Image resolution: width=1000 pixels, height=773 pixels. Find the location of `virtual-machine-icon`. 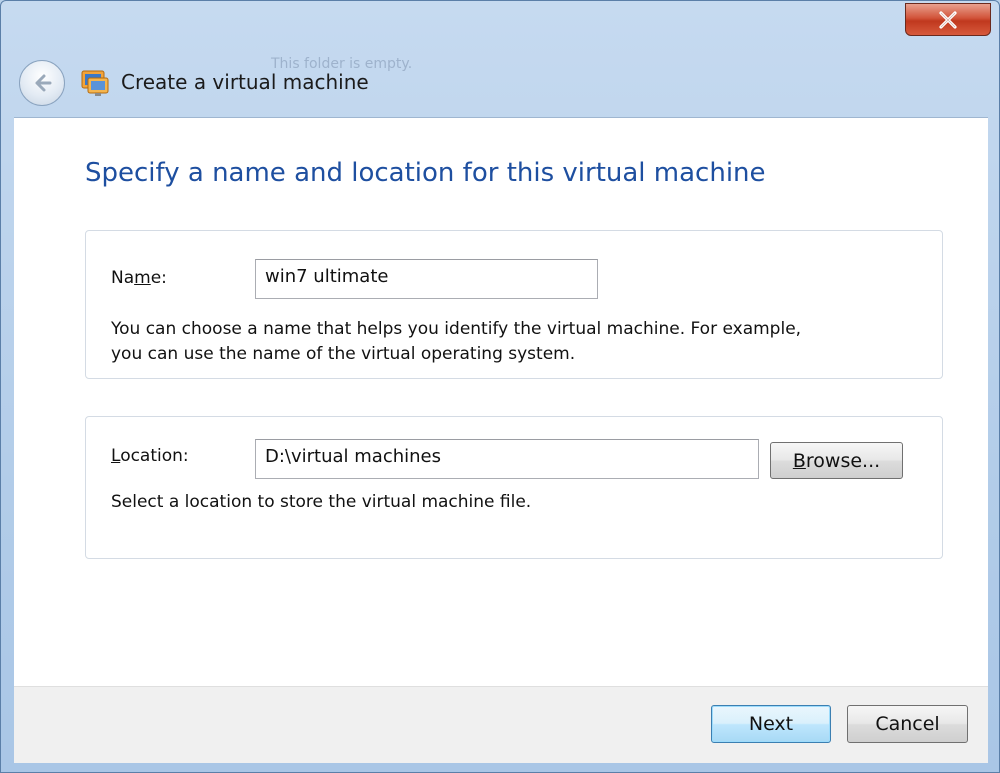

virtual-machine-icon is located at coordinates (95, 83).